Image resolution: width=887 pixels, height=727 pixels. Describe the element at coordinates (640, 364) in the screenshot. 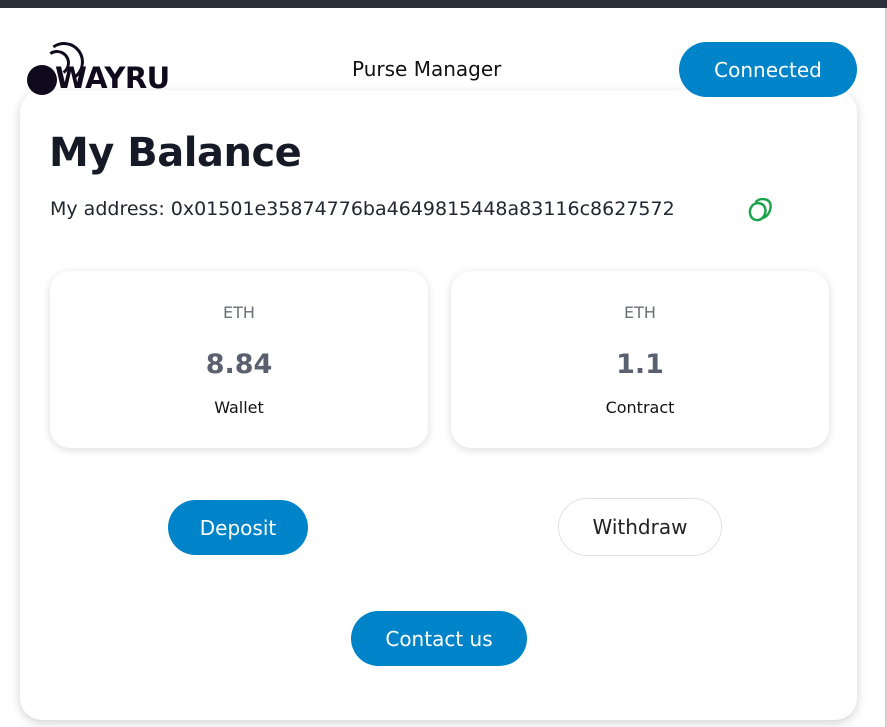

I see `contract-amount: 1.1` at that location.